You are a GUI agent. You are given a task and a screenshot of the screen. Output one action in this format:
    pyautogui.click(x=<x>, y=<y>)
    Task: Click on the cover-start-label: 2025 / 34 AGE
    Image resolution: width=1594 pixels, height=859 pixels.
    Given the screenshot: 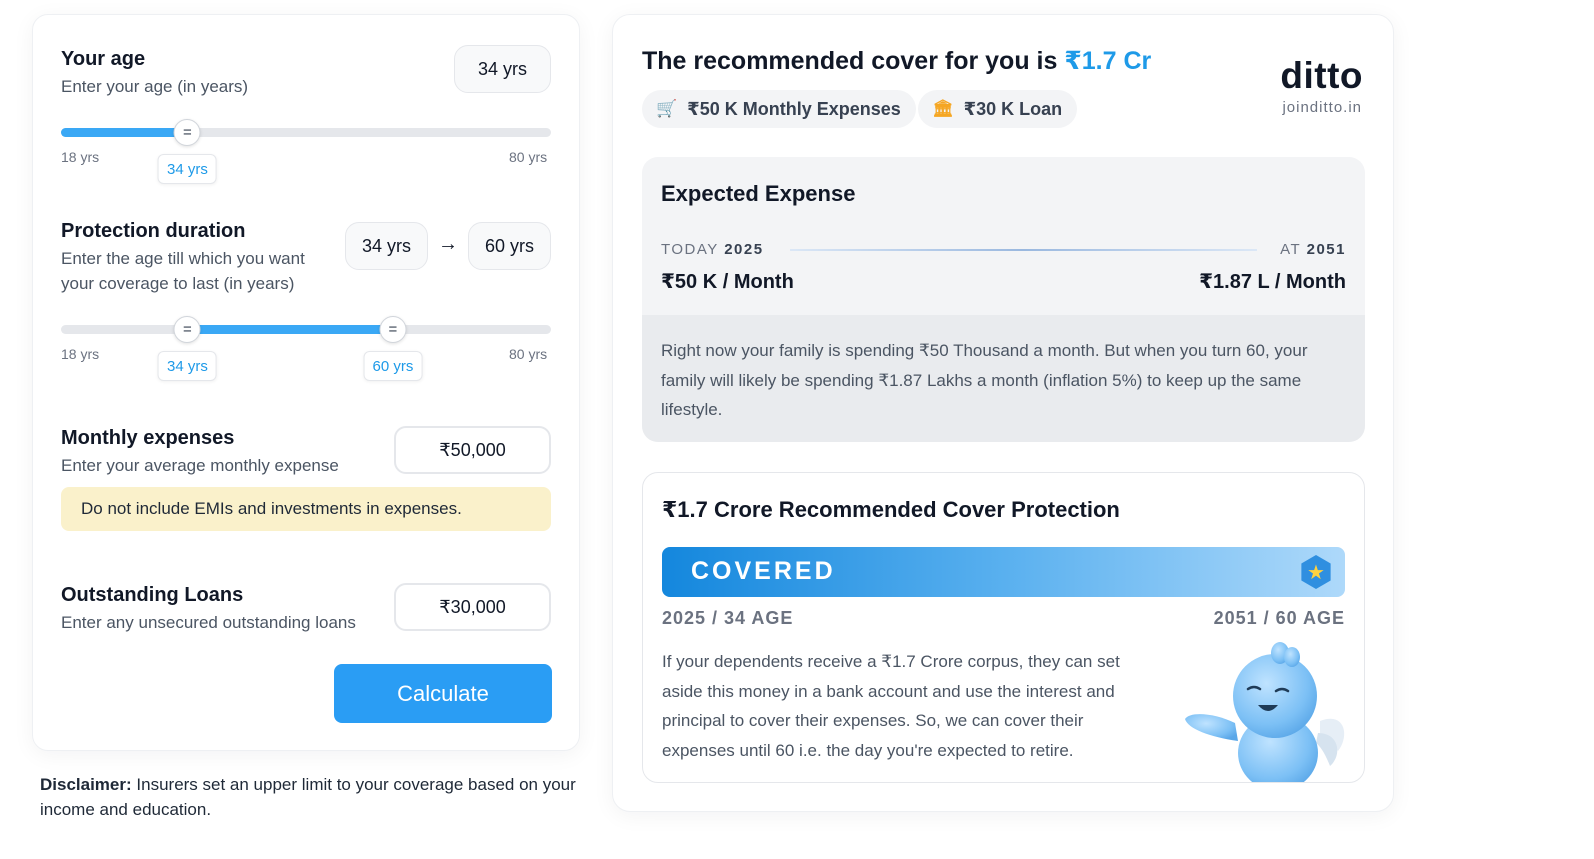 What is the action you would take?
    pyautogui.click(x=728, y=618)
    